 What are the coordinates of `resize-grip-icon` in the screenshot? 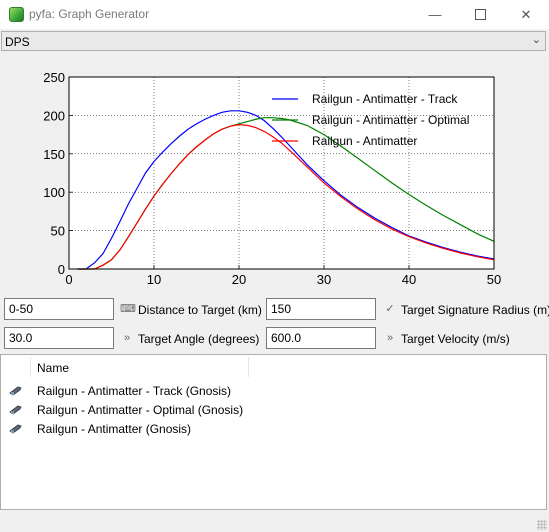 It's located at (542, 525).